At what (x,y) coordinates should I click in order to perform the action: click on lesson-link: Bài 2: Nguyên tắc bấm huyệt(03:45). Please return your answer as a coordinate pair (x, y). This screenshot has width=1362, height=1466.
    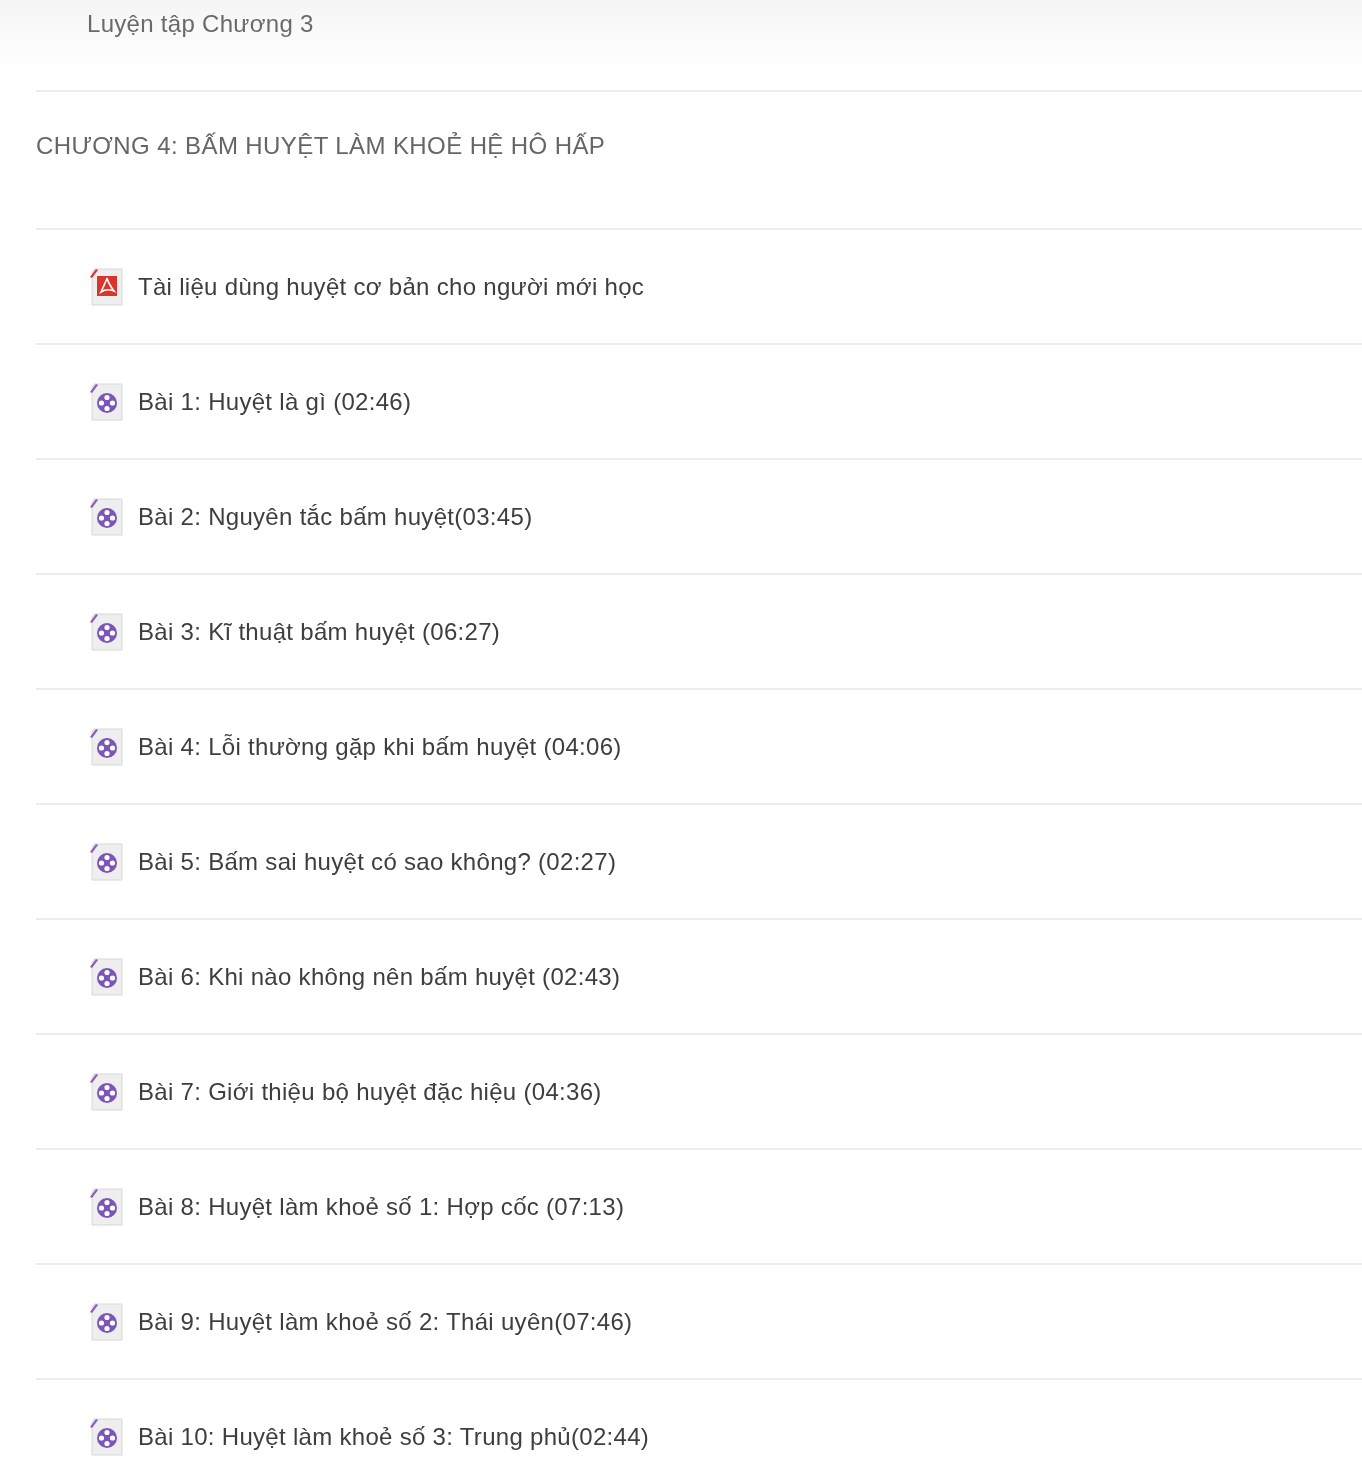
    Looking at the image, I should click on (335, 516).